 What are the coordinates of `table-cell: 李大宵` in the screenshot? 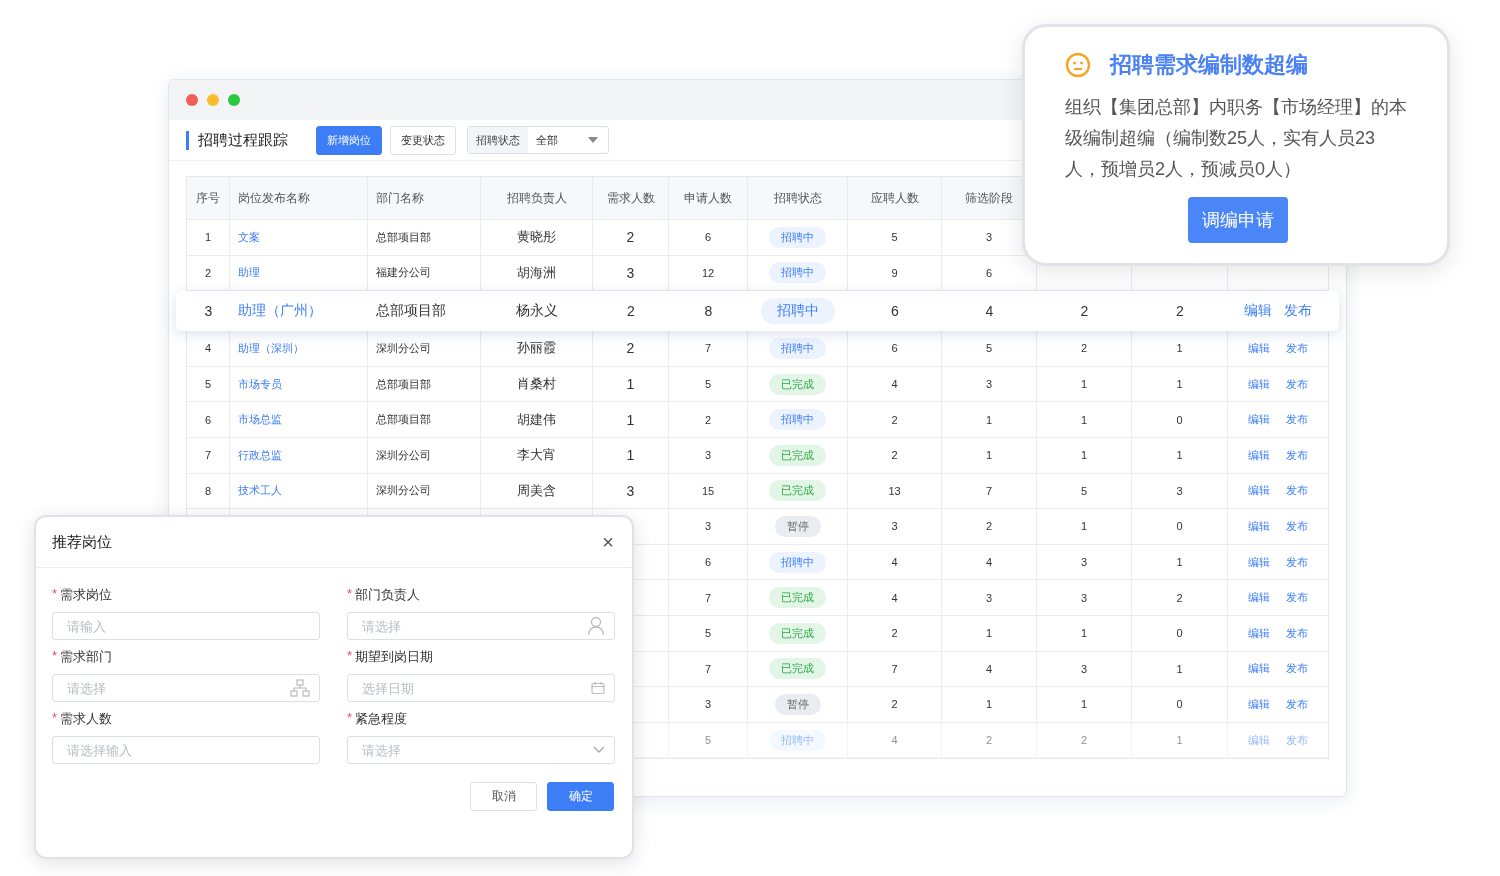 It's located at (536, 455).